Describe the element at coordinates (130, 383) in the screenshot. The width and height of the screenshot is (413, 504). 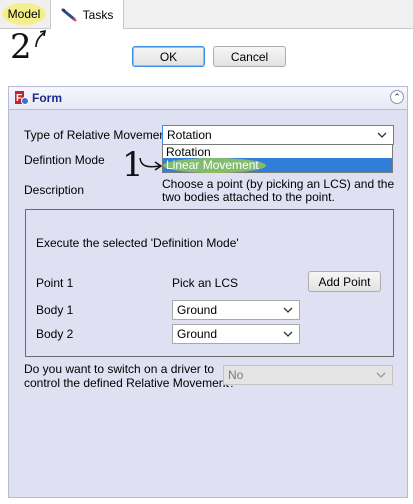
I see `driver-question-line2: control the defined Relative Movement?` at that location.